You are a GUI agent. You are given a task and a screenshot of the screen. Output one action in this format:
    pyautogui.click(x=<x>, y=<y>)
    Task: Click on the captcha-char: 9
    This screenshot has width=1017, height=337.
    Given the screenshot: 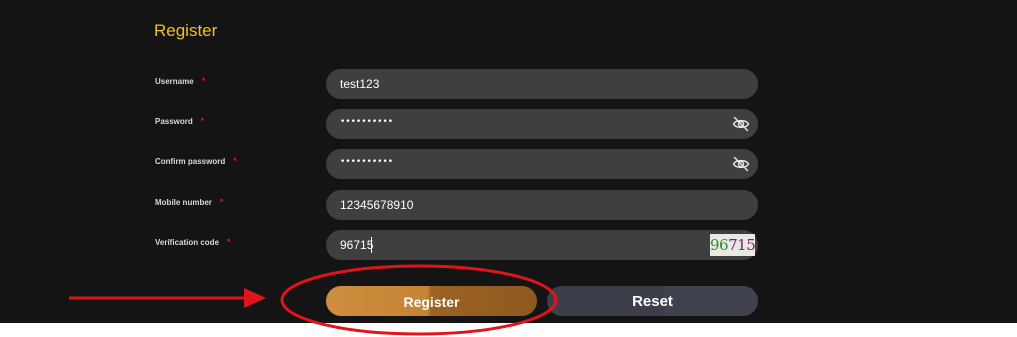 What is the action you would take?
    pyautogui.click(x=715, y=245)
    